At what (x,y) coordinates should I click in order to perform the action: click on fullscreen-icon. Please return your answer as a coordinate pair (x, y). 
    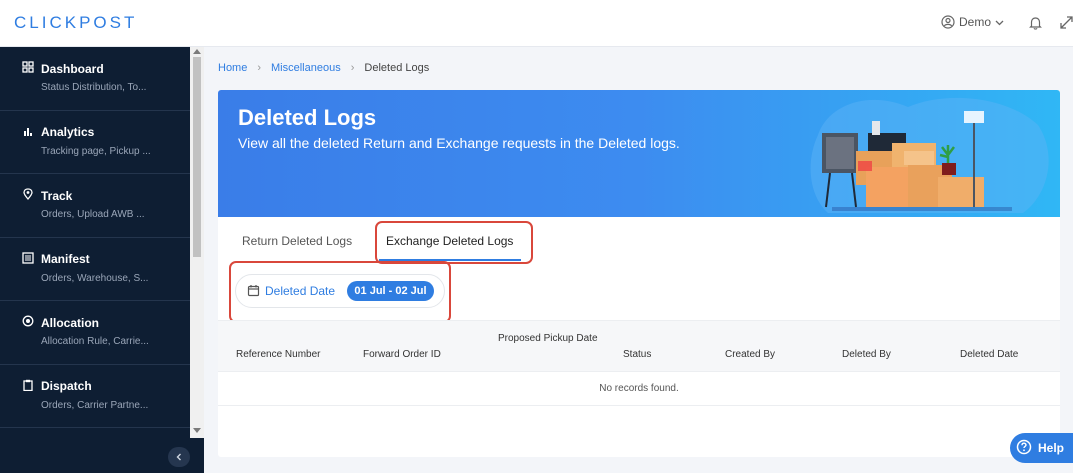
    Looking at the image, I should click on (1066, 25).